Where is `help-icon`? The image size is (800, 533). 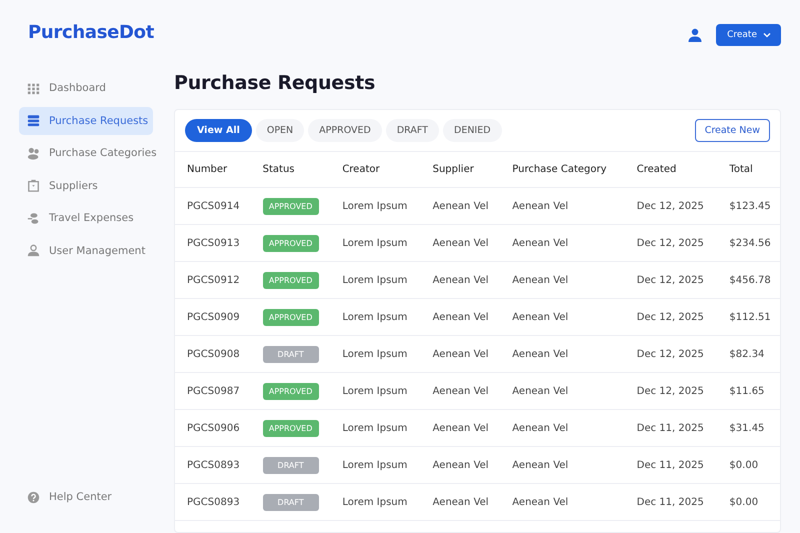 help-icon is located at coordinates (33, 497).